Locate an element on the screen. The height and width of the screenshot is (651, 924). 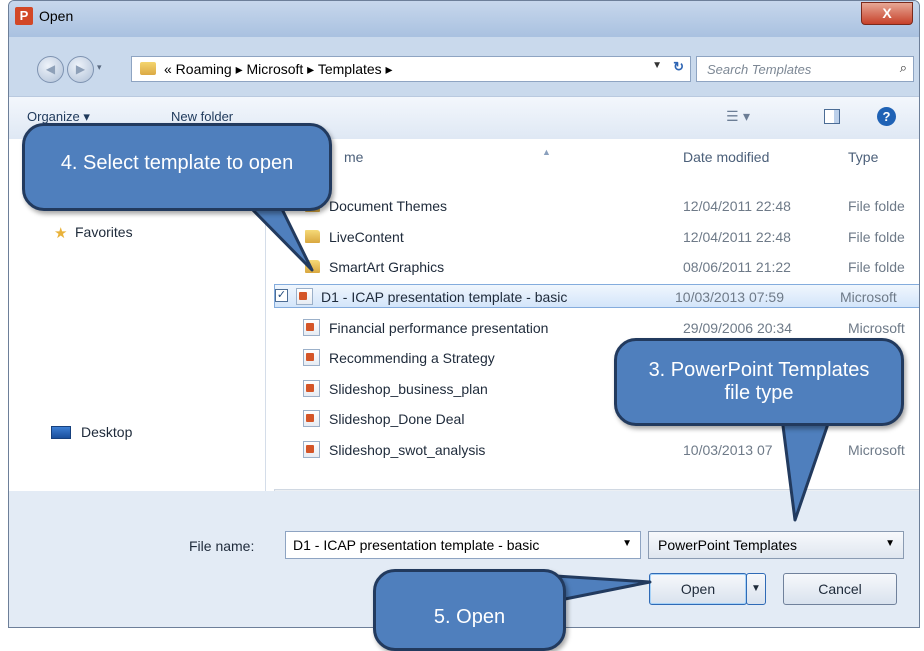
callout-tail-select is located at coordinates (280, 237).